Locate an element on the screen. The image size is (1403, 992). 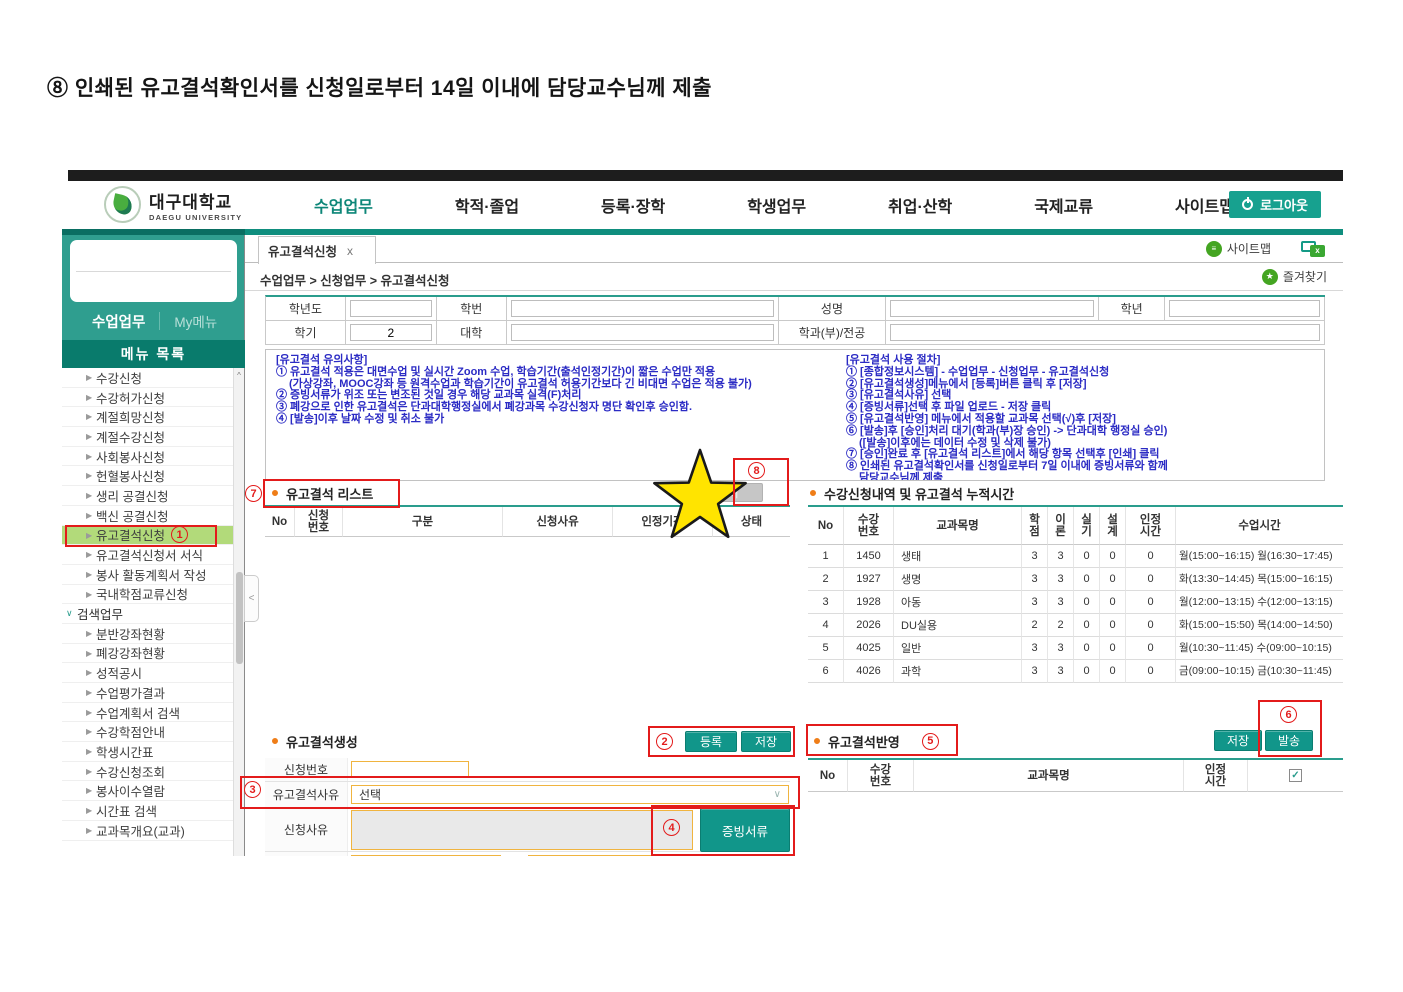
sidebar-item-absence-form: ▶ 유고결석신청서 서식 is located at coordinates (147, 555).